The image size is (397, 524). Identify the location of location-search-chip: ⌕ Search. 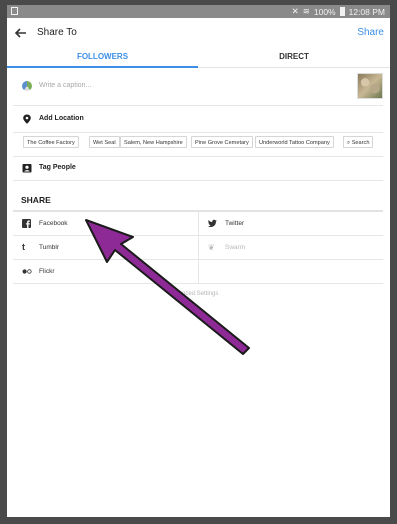
(358, 142).